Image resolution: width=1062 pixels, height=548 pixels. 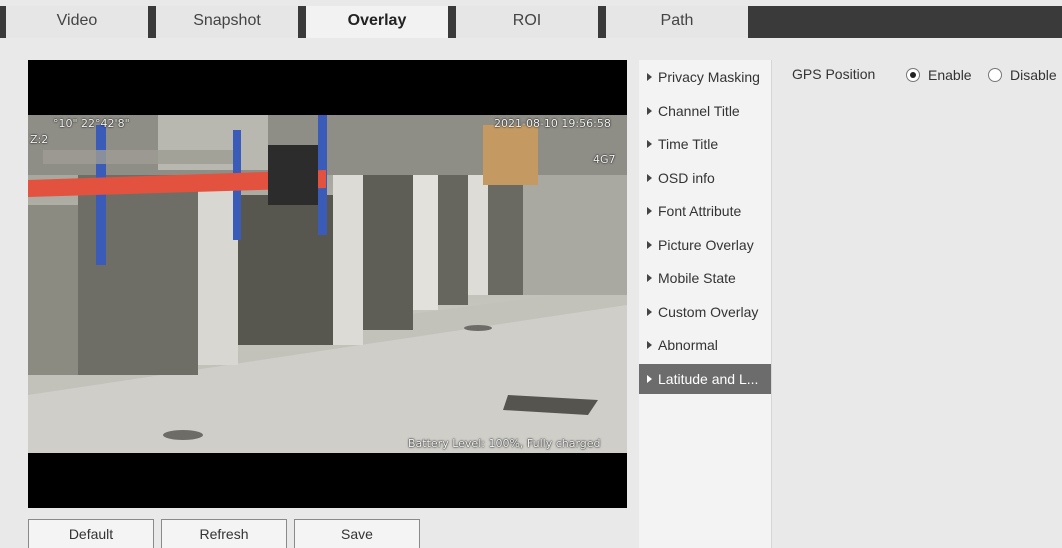 I want to click on osd-network: 4G7, so click(x=604, y=159).